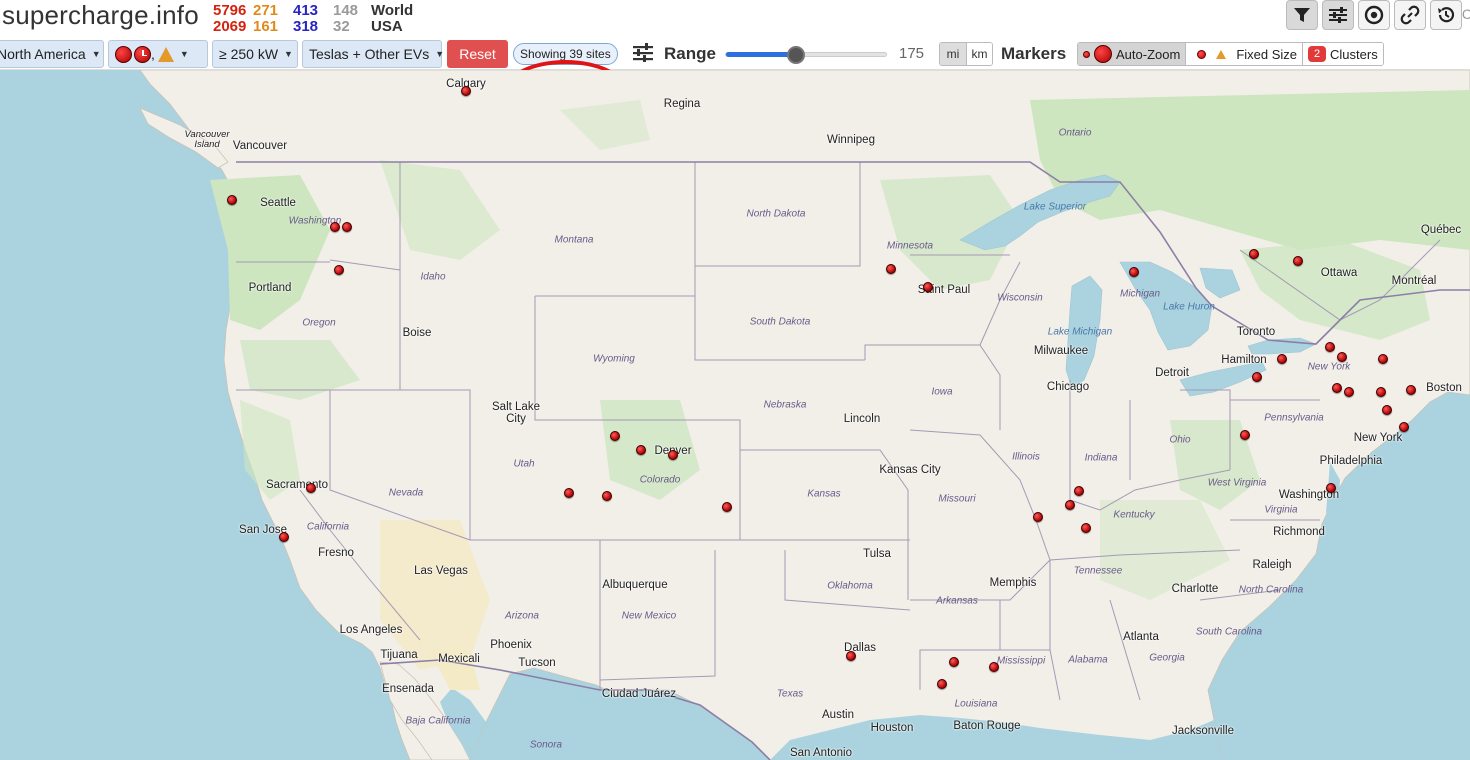  I want to click on world-construction-count: 271, so click(266, 10).